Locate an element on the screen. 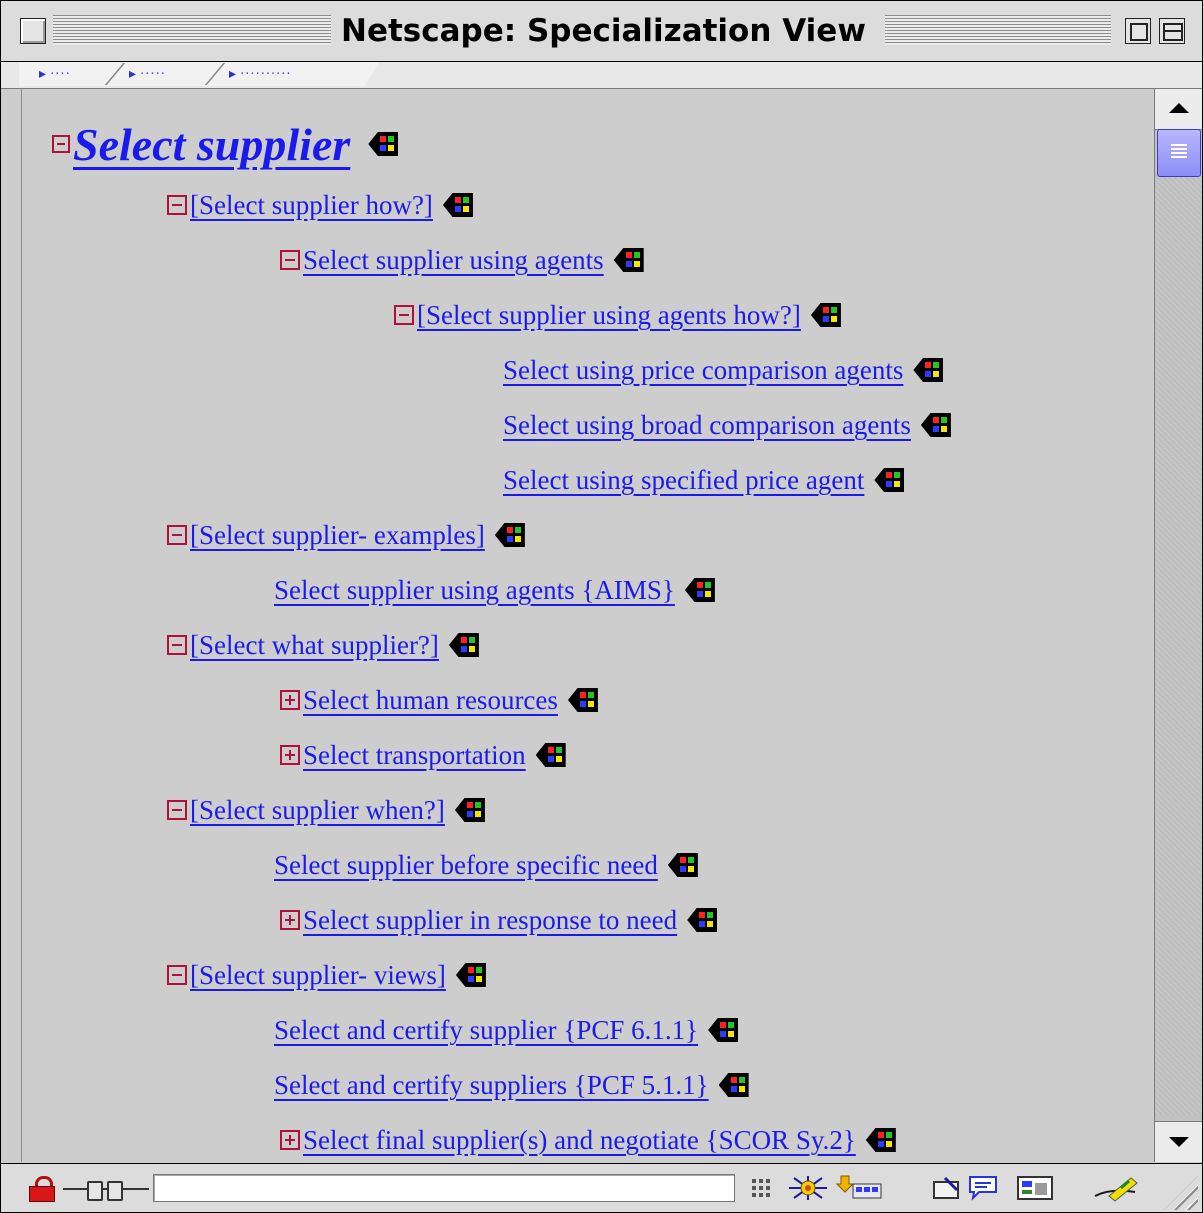 The width and height of the screenshot is (1203, 1213). breadcrumb-item-2: ▸ ····· is located at coordinates (147, 74).